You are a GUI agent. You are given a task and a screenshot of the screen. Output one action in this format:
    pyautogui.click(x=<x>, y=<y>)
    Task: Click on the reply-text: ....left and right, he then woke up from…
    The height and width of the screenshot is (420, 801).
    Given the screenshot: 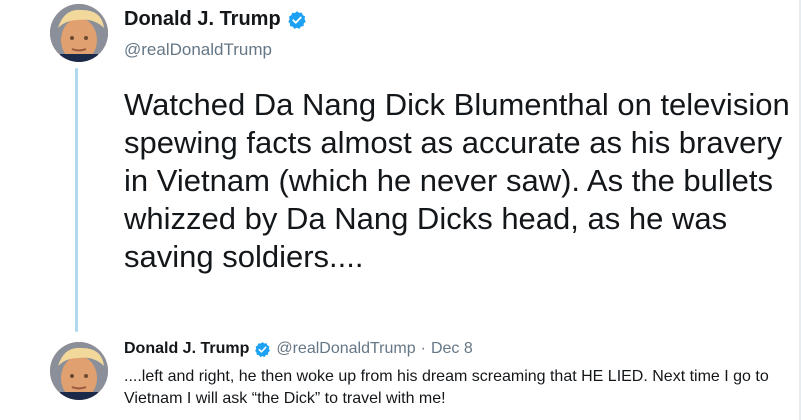 What is the action you would take?
    pyautogui.click(x=446, y=387)
    